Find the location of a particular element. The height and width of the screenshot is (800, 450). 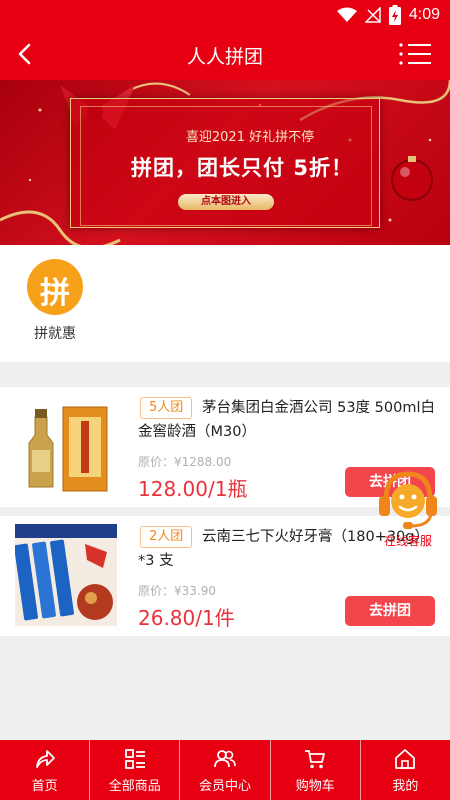

bottom-tabbar: 首页 全部商品 会员中心 购物车 我的 is located at coordinates (225, 770).